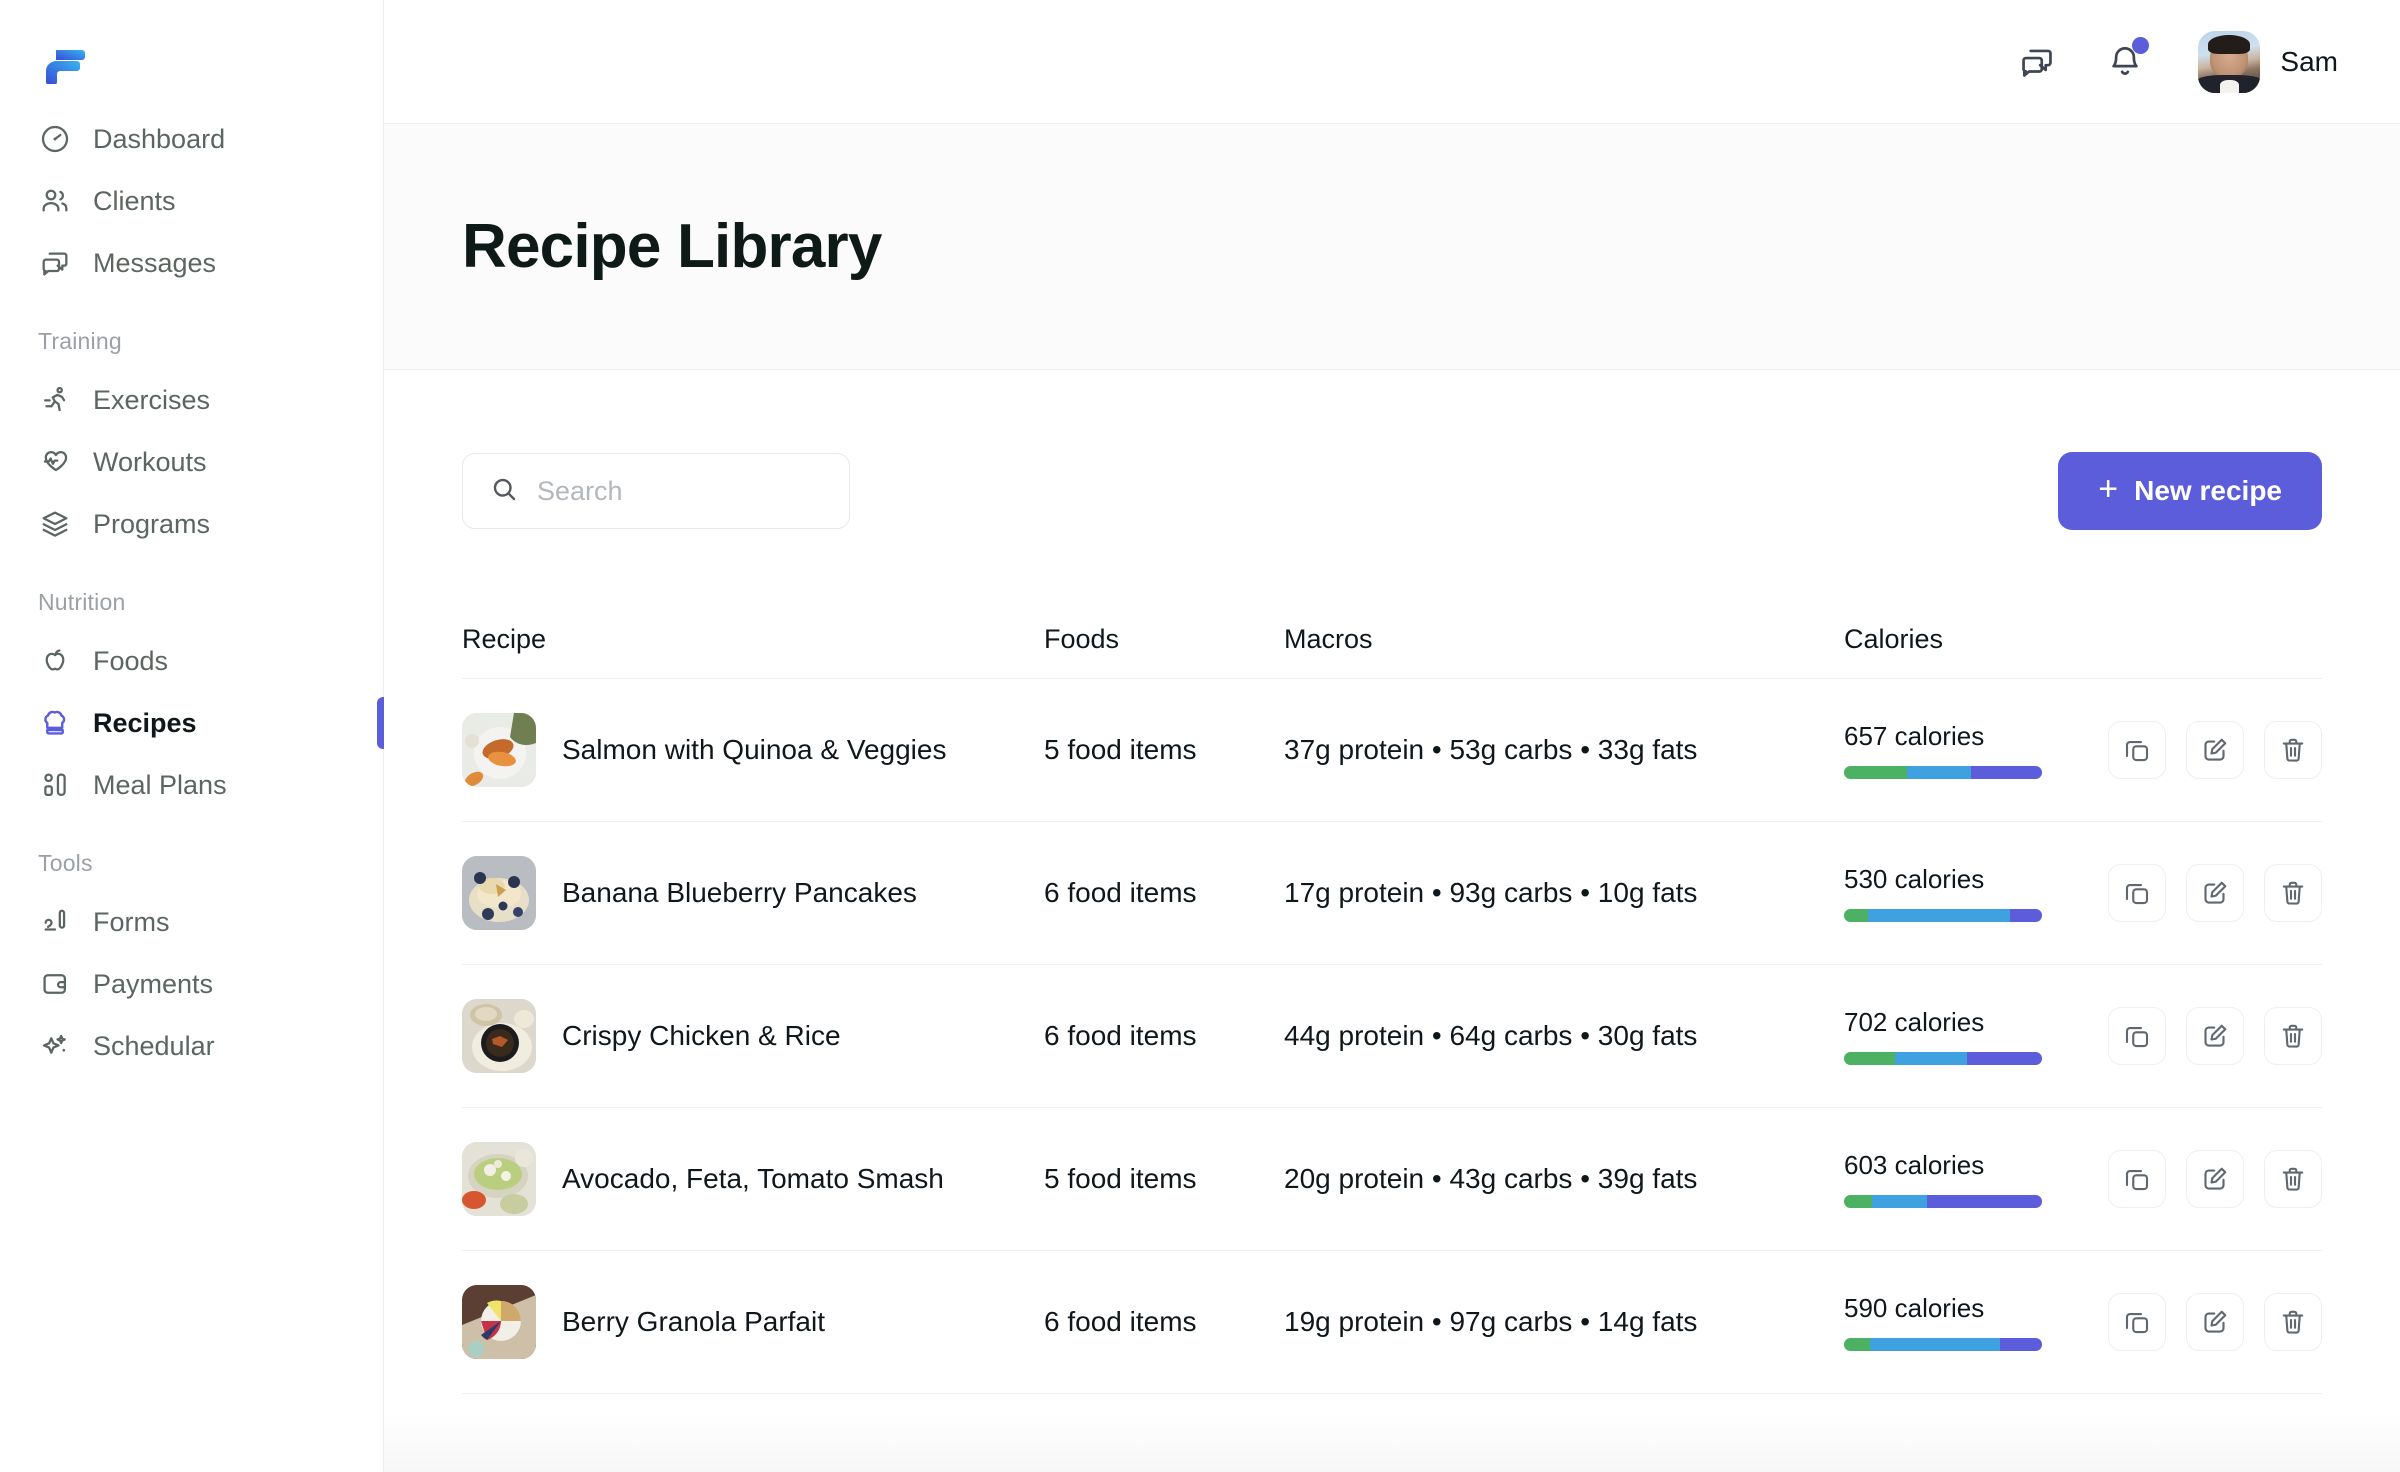 The image size is (2400, 1472). What do you see at coordinates (152, 523) in the screenshot?
I see `sidebar-item-label: Programs` at bounding box center [152, 523].